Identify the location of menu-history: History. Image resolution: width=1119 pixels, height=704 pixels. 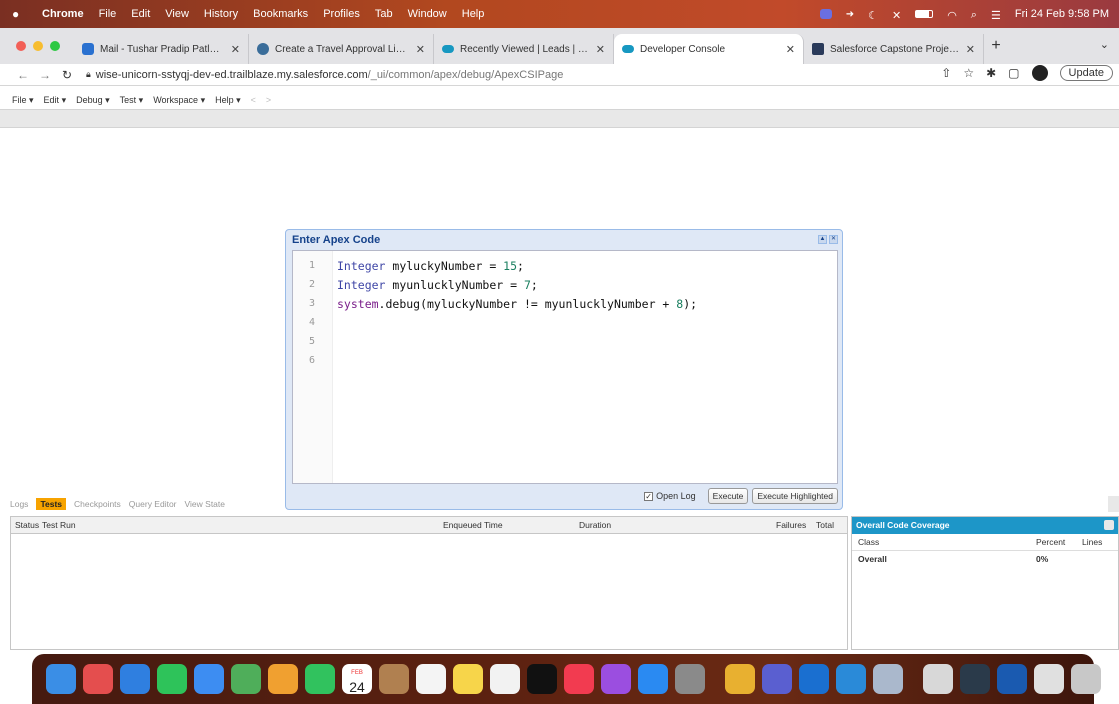
(221, 14).